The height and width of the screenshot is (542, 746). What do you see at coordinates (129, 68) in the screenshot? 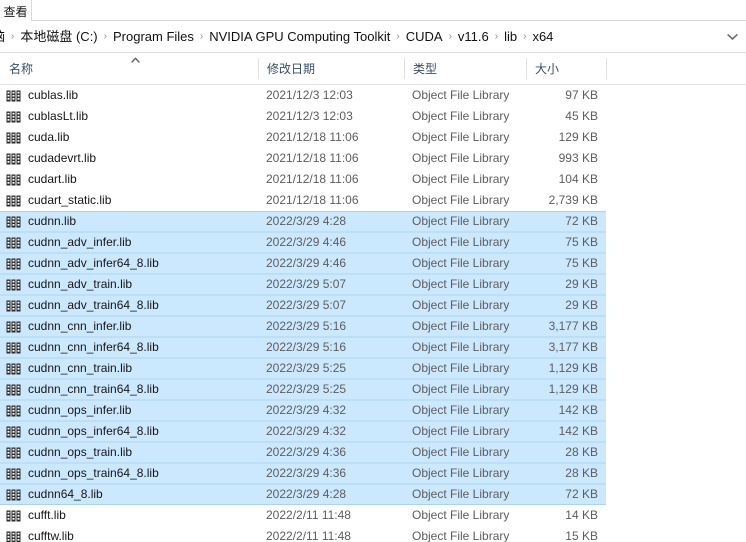
I see `column-header-name: 名称` at bounding box center [129, 68].